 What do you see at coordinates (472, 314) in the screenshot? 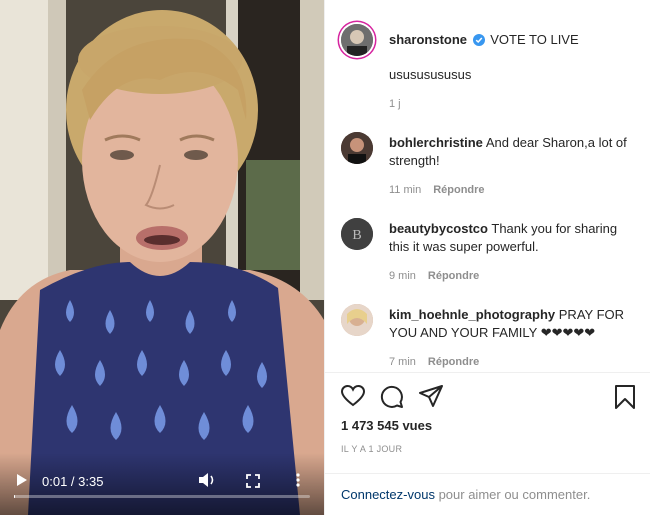
I see `comment-username: kim_hoehnle_photography` at bounding box center [472, 314].